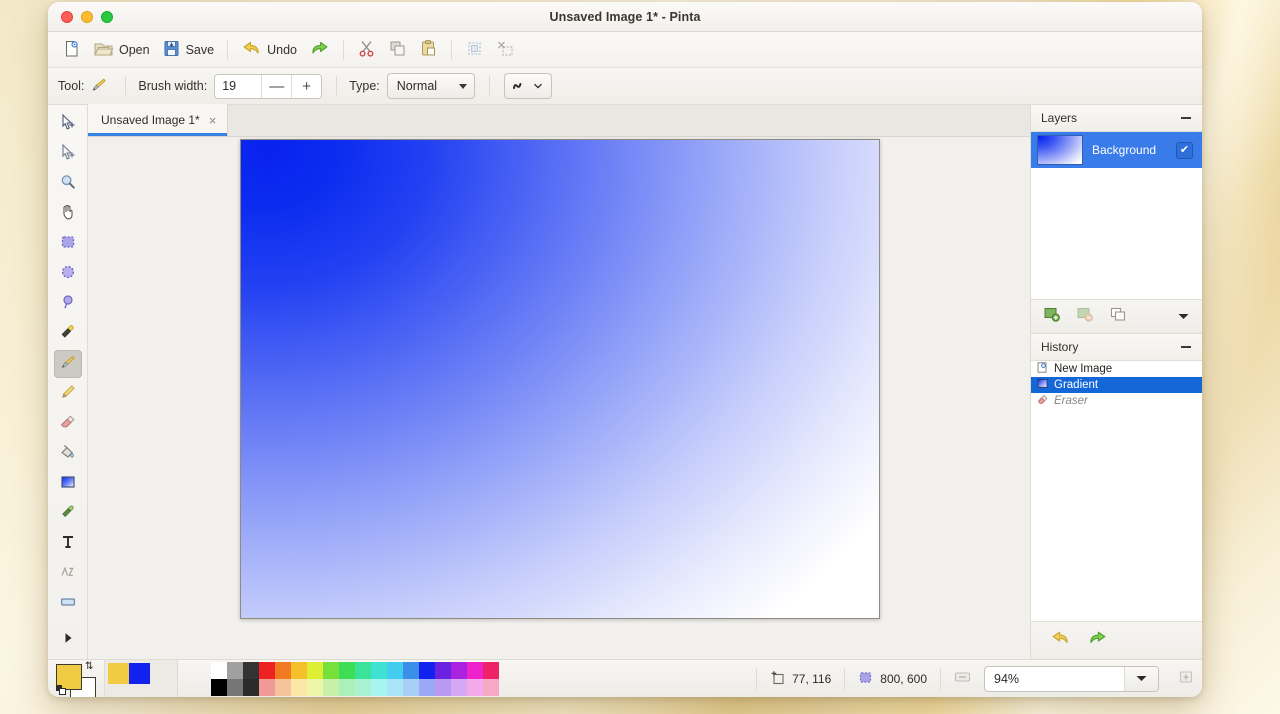 This screenshot has height=714, width=1280. I want to click on color-palette, so click(355, 678).